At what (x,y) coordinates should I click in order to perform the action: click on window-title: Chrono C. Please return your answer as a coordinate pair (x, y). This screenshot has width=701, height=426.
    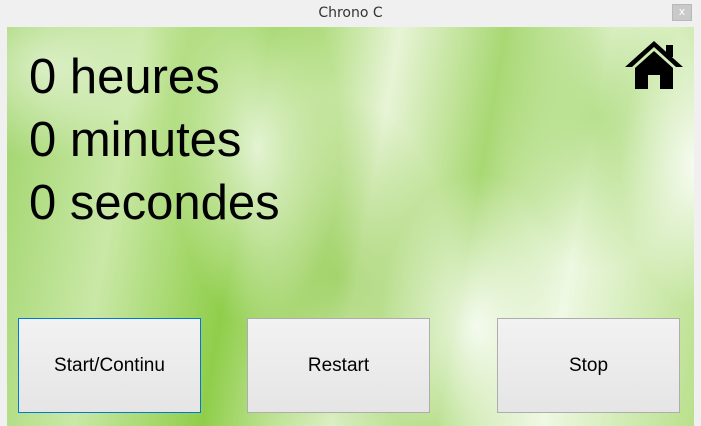
    Looking at the image, I should click on (350, 13).